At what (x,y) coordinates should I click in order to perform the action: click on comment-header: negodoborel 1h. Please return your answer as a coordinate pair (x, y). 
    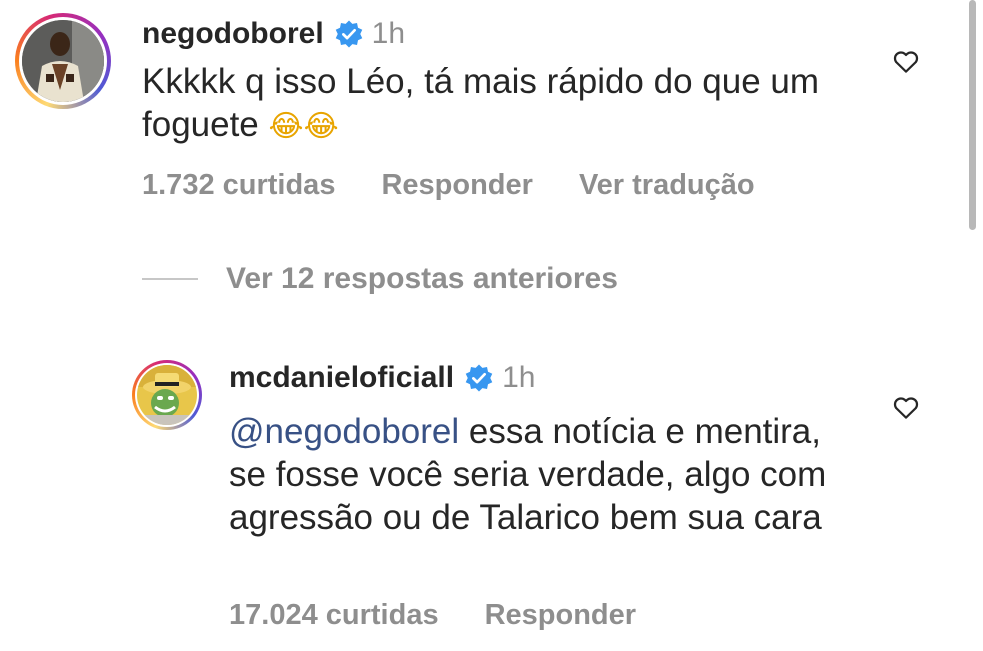
    Looking at the image, I should click on (273, 34).